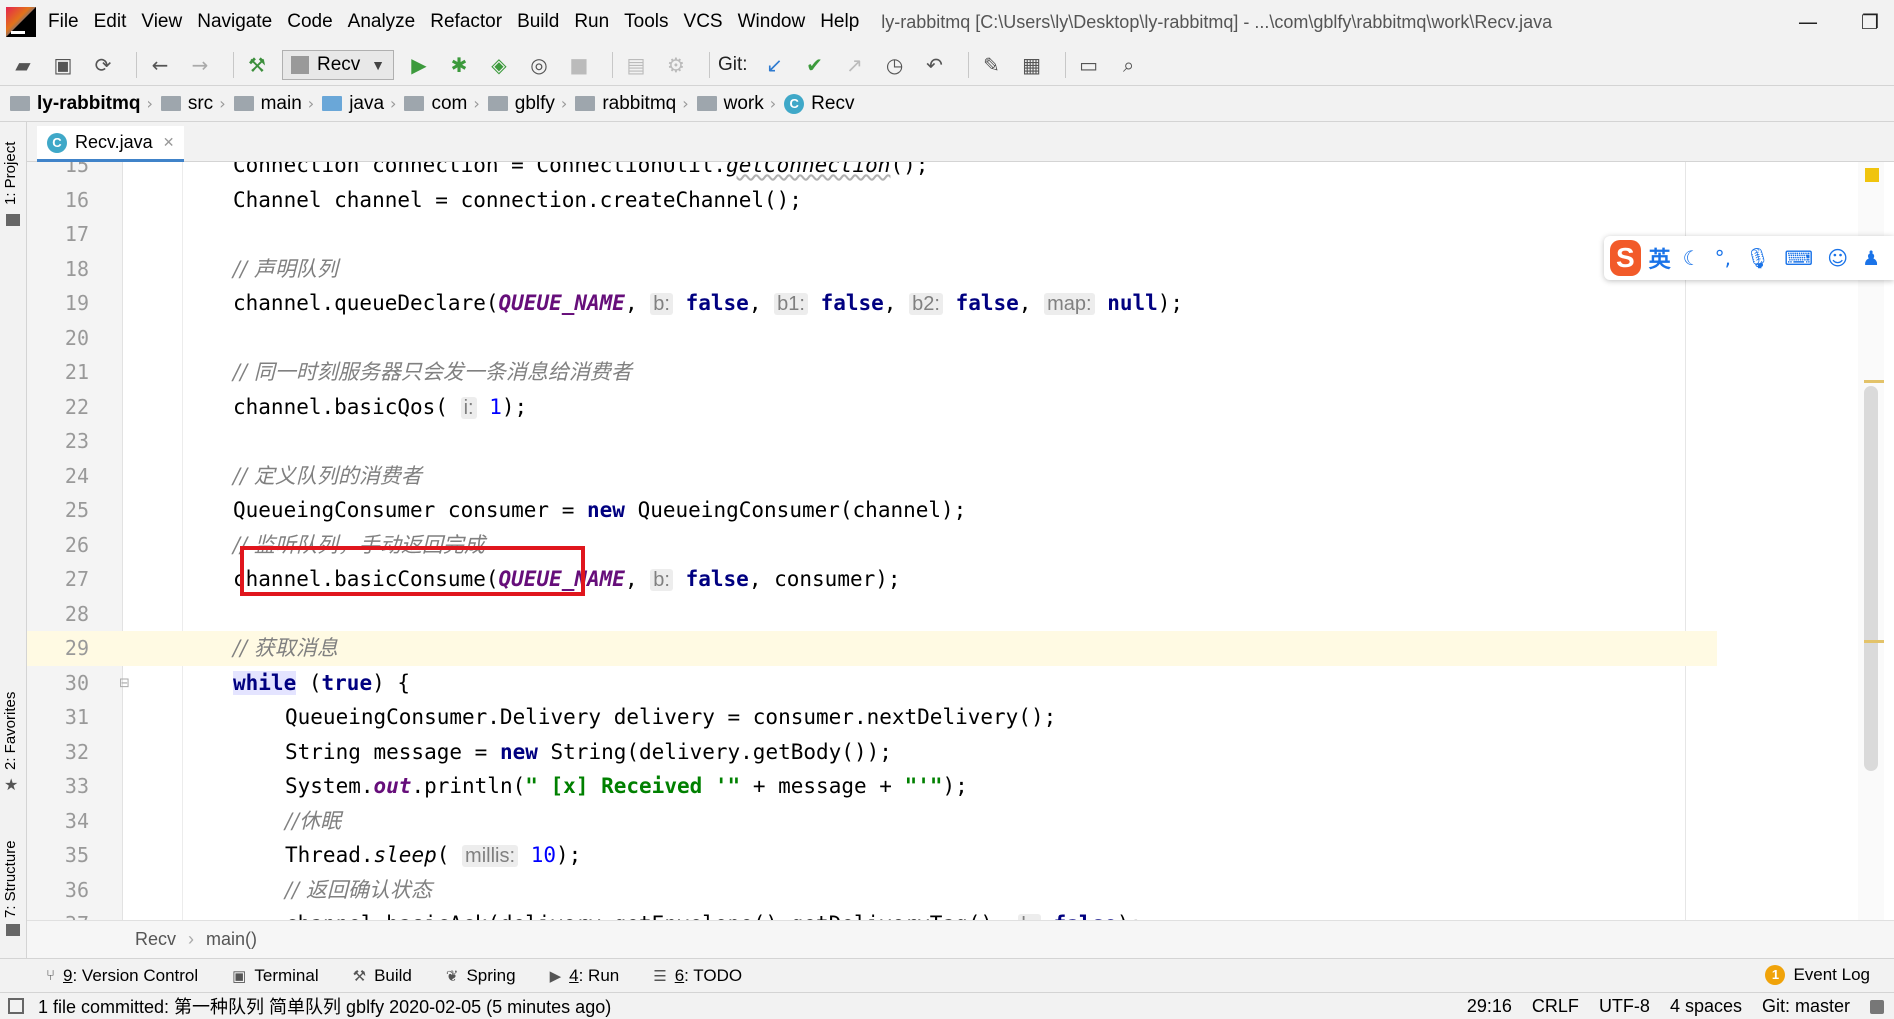  What do you see at coordinates (313, 820) in the screenshot?
I see `code-comment: //休眠` at bounding box center [313, 820].